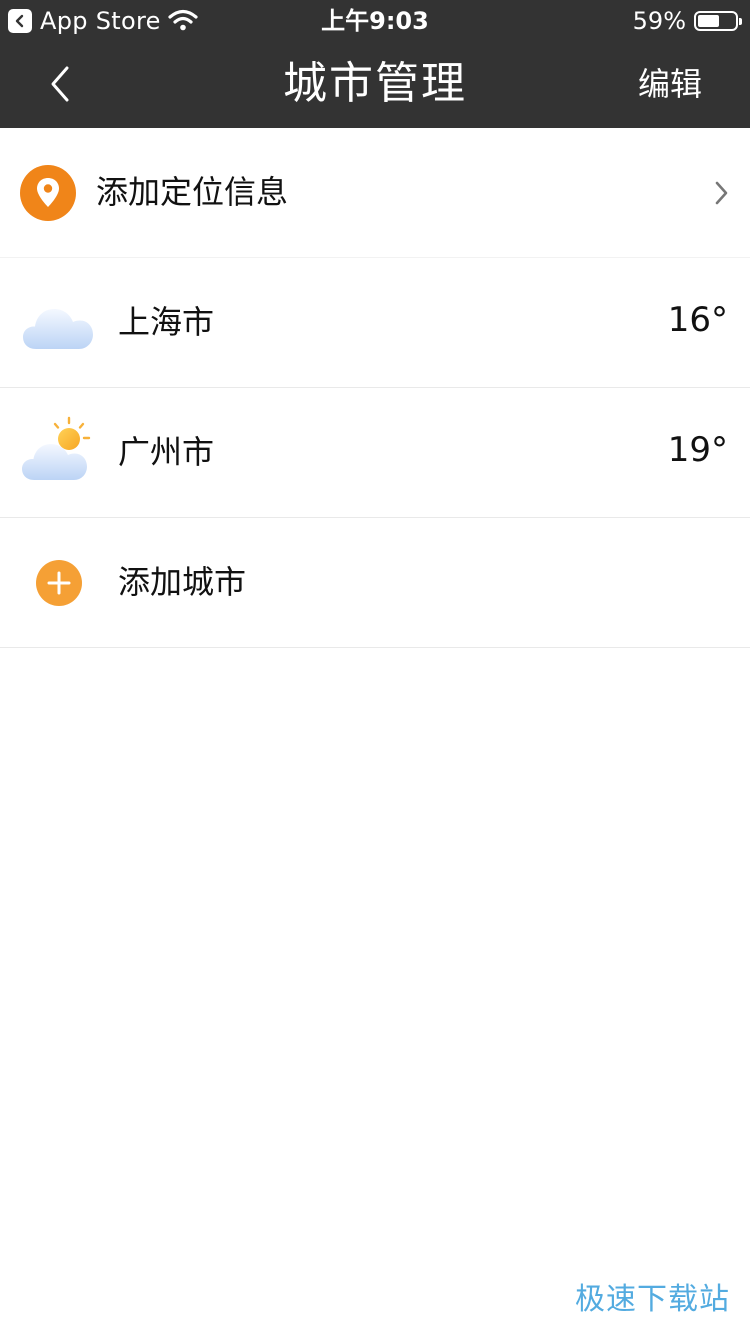  Describe the element at coordinates (375, 20) in the screenshot. I see `status-bar: App Store 上午9:03 59%` at that location.